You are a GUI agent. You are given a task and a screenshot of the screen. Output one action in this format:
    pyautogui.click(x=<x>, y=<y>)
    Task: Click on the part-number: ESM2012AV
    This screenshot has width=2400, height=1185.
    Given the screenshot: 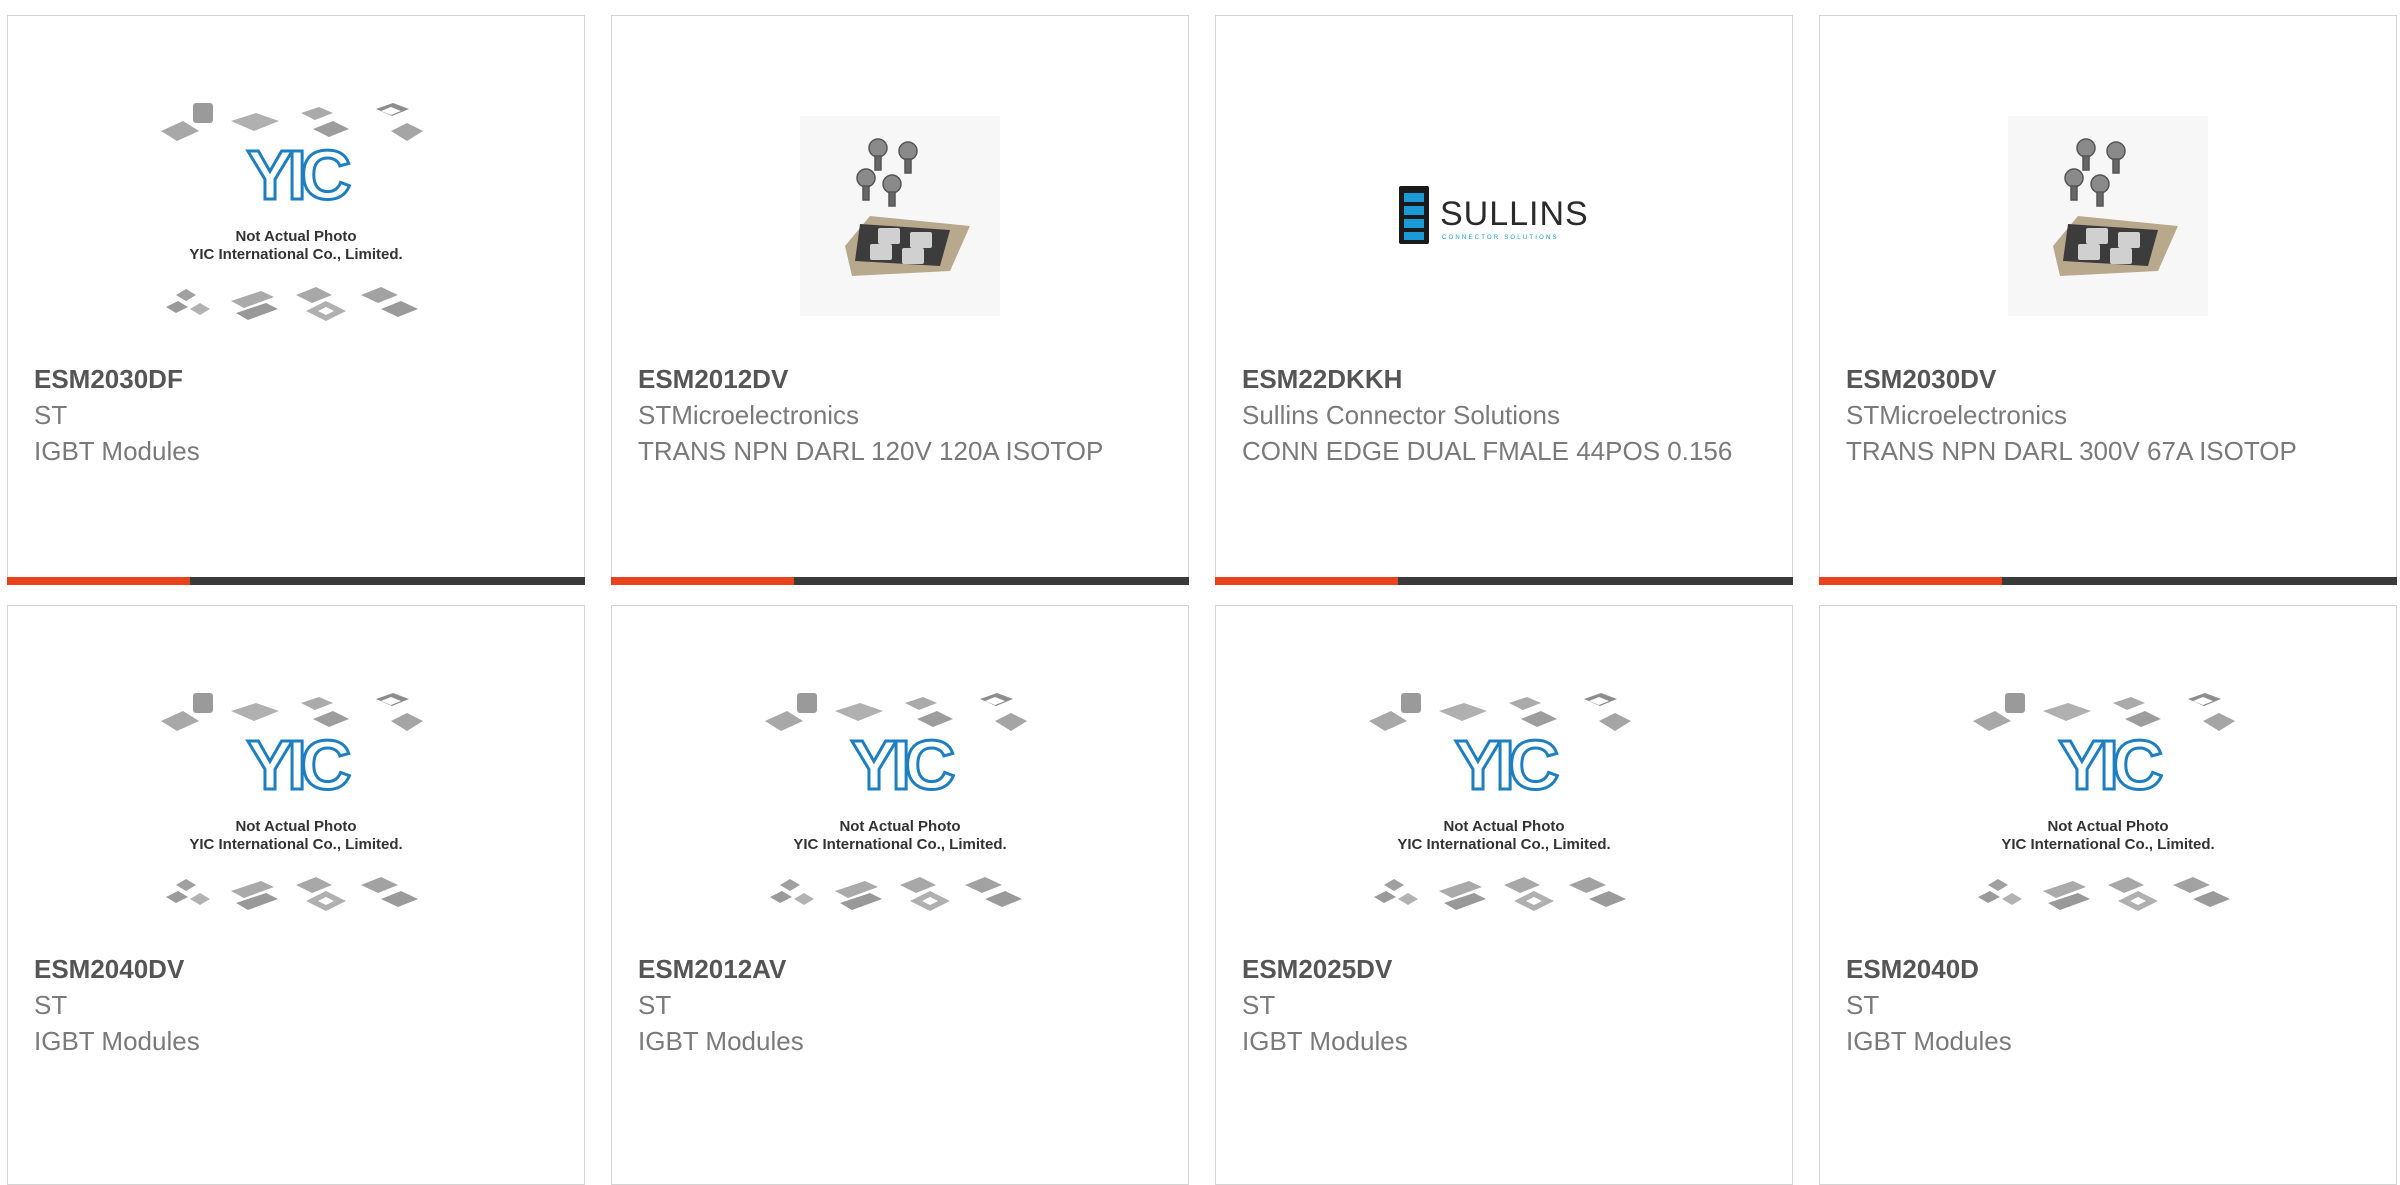 What is the action you would take?
    pyautogui.click(x=712, y=969)
    